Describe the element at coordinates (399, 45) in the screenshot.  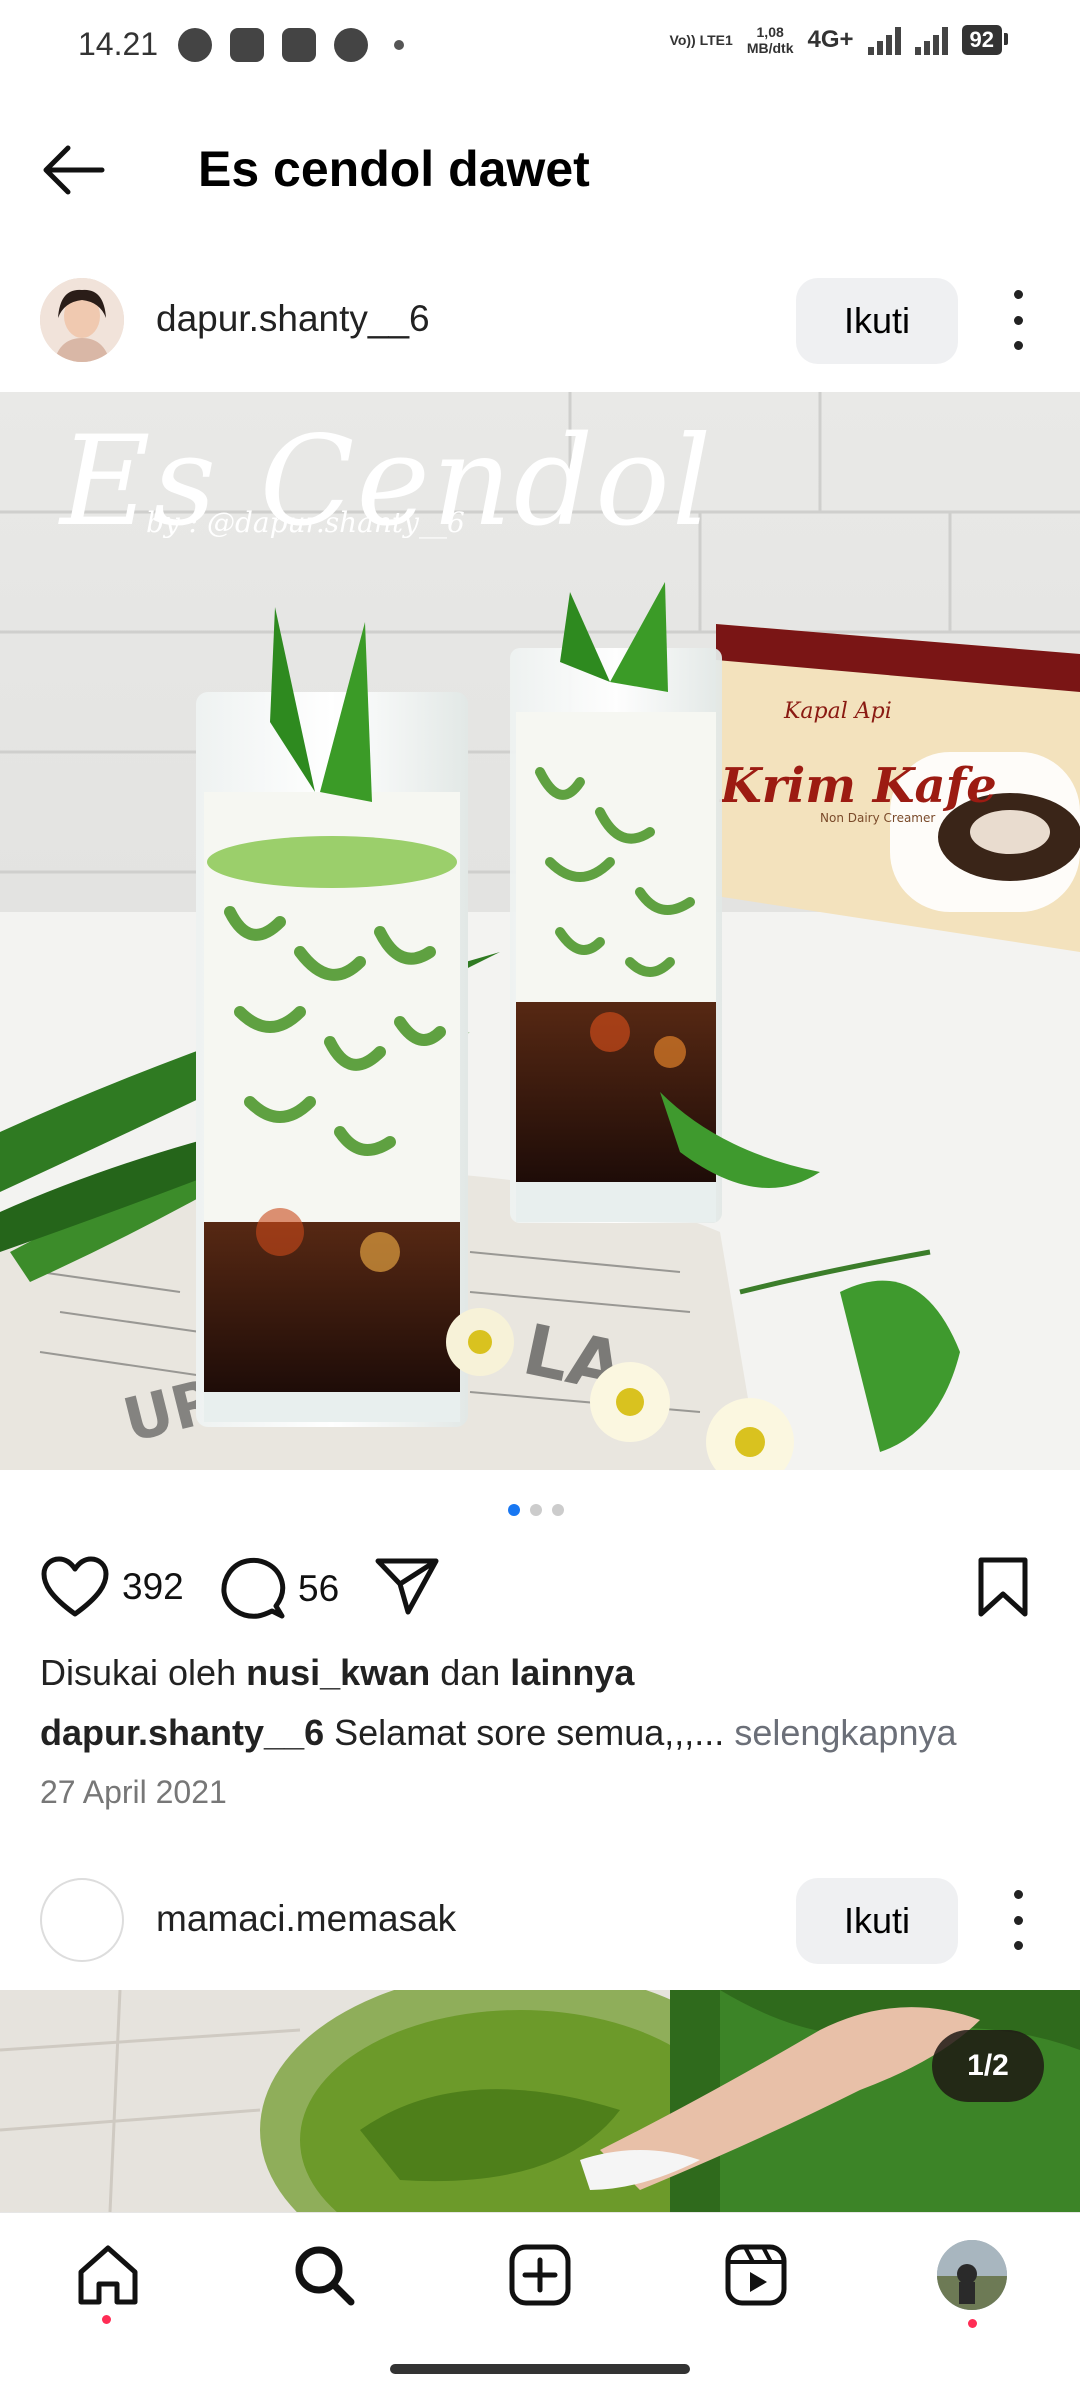
I see `more-notifications-dot` at that location.